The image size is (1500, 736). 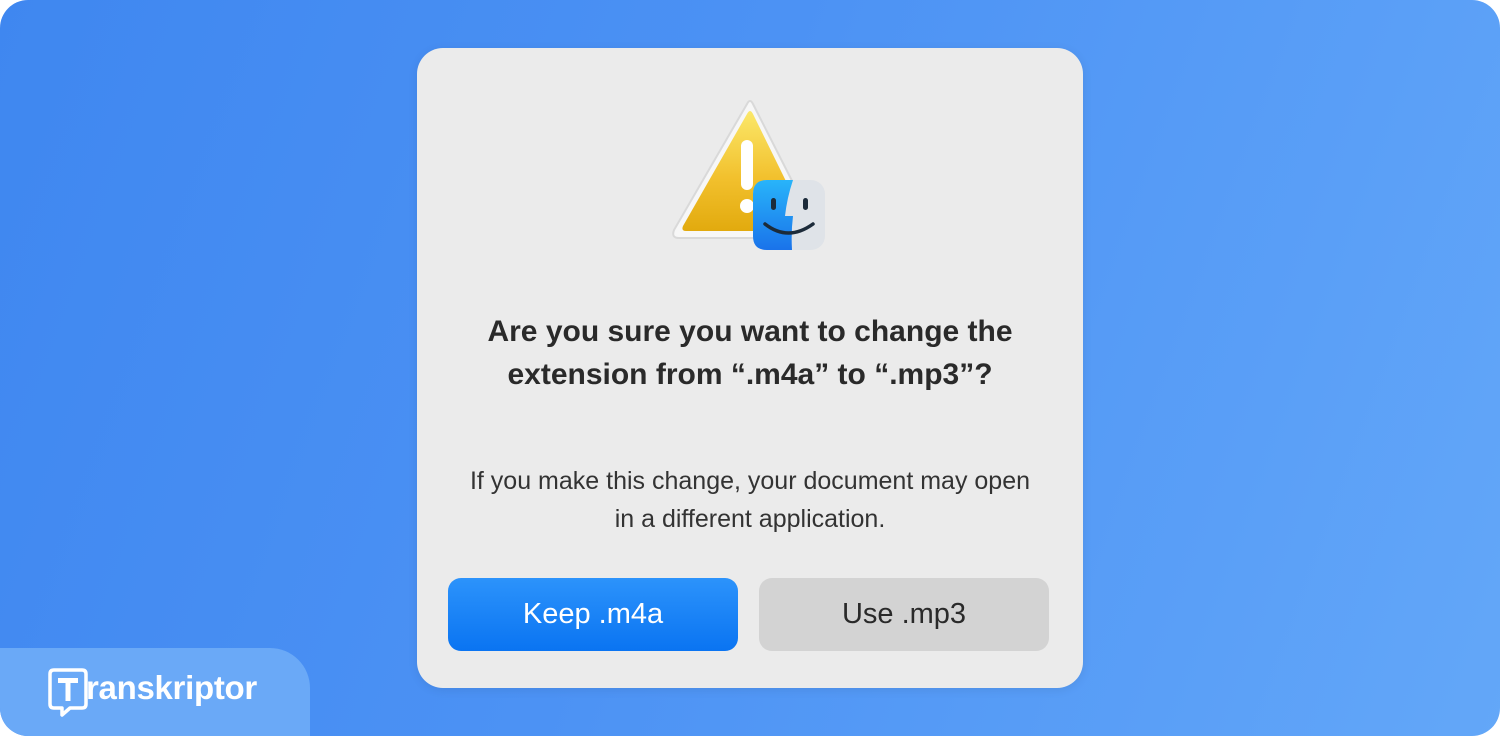 I want to click on brand-name: ranskriptor, so click(x=171, y=687).